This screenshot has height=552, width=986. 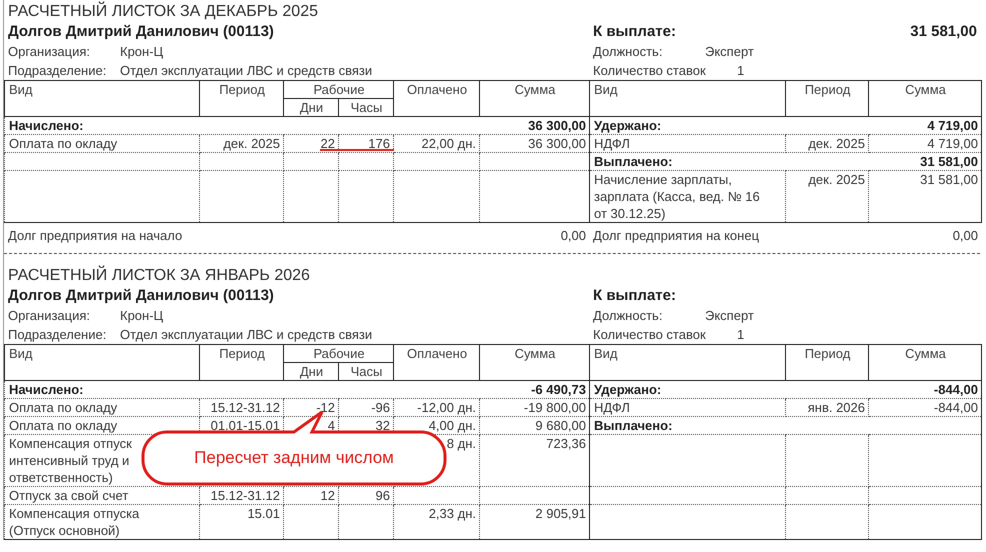 I want to click on table-cell: 96, so click(x=366, y=495).